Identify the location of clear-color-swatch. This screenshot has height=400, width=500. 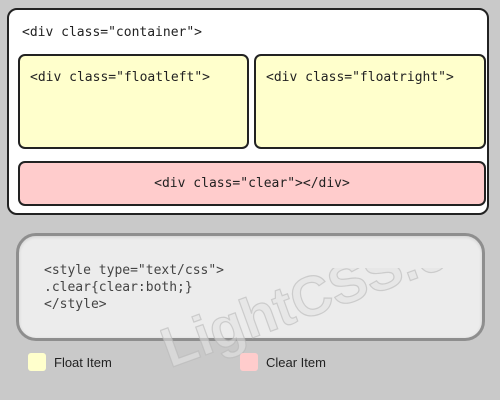
(249, 362).